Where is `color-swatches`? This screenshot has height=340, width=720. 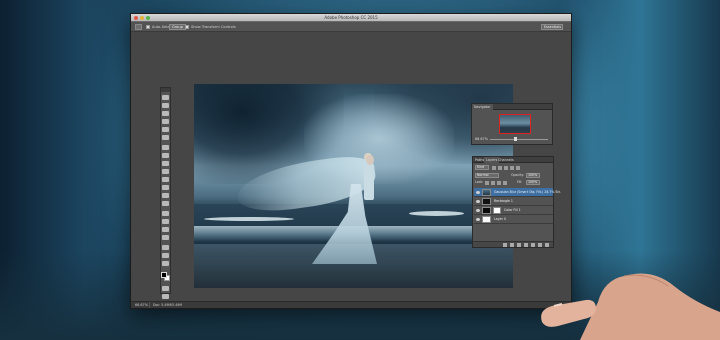
color-swatches is located at coordinates (165, 277).